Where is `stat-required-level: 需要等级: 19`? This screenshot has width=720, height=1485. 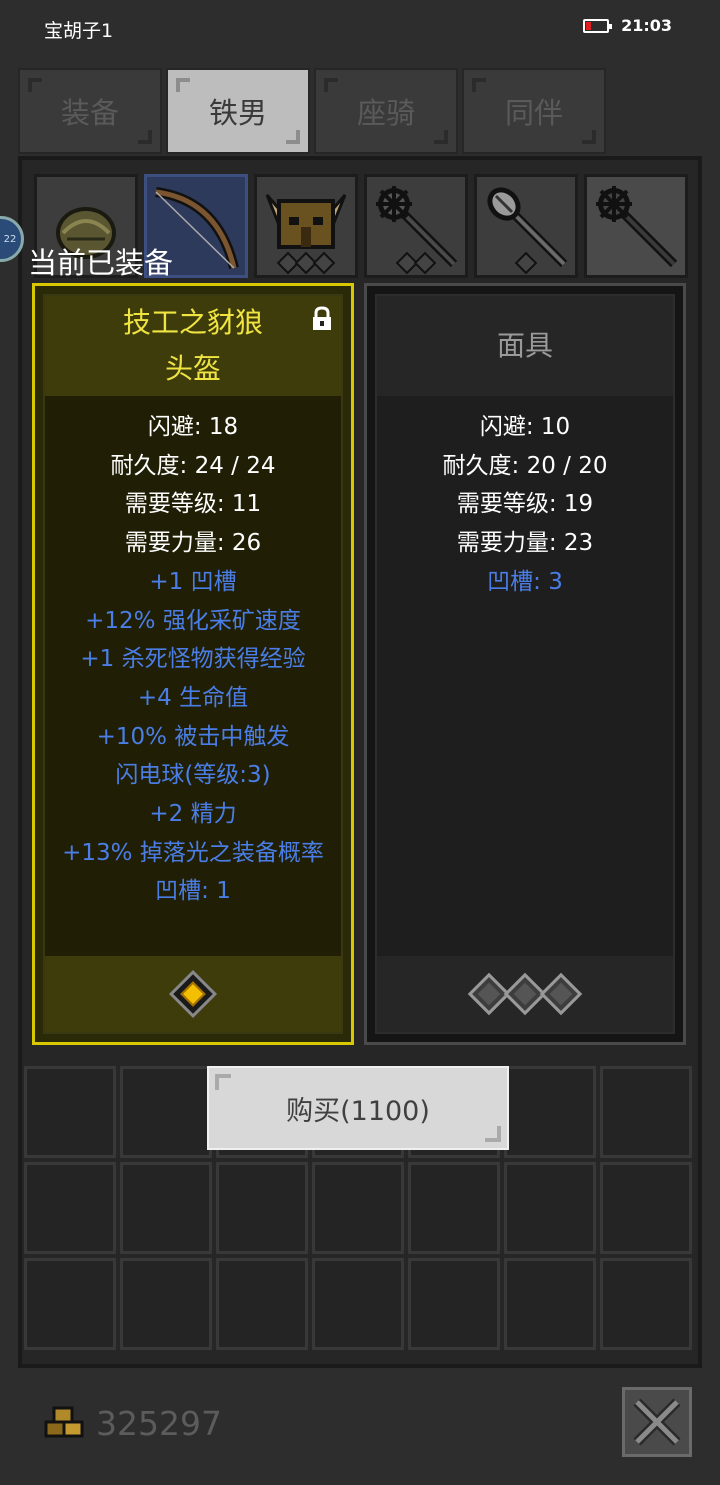
stat-required-level: 需要等级: 19 is located at coordinates (525, 504).